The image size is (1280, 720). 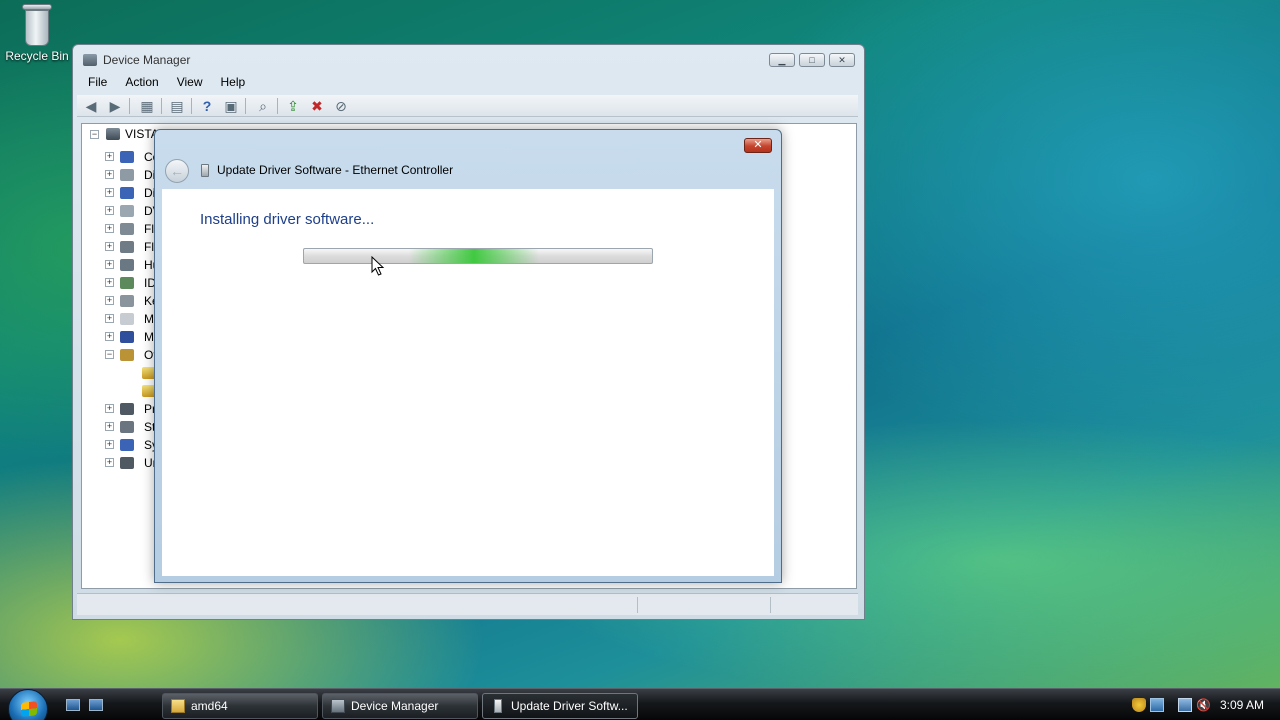 I want to click on update-driver-icon: ⇪, so click(x=293, y=106).